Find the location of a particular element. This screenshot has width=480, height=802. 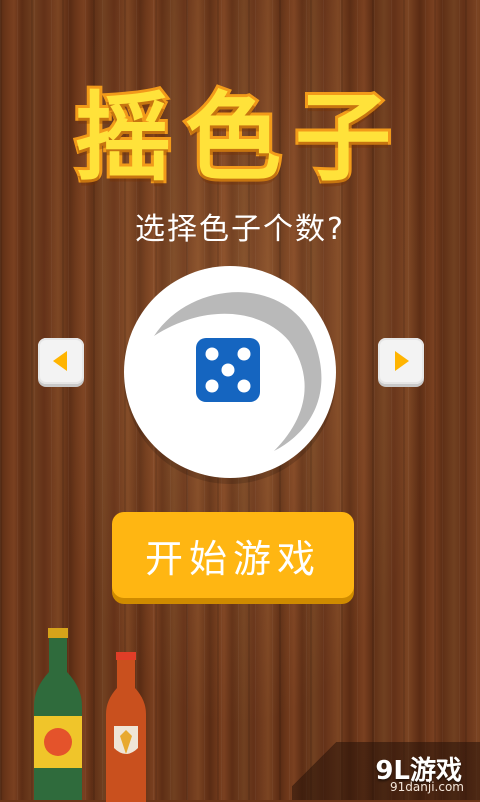

start-game-label: 开始游戏 is located at coordinates (232, 558).